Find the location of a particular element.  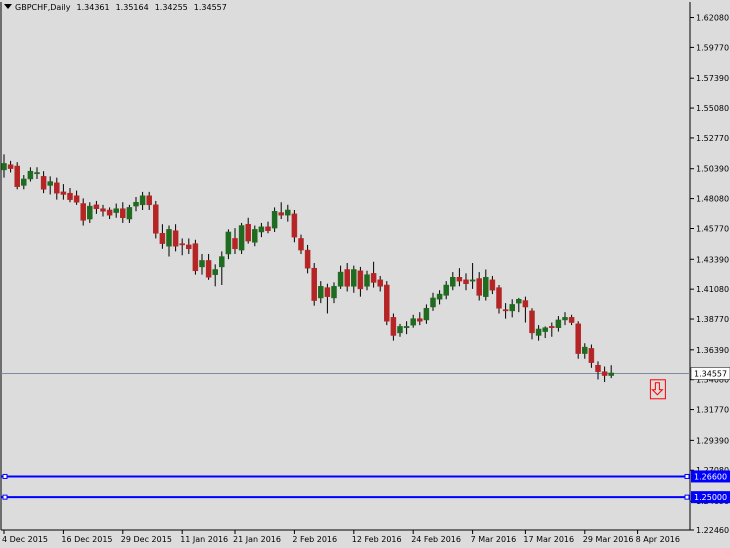

bull-candle is located at coordinates (241, 238).